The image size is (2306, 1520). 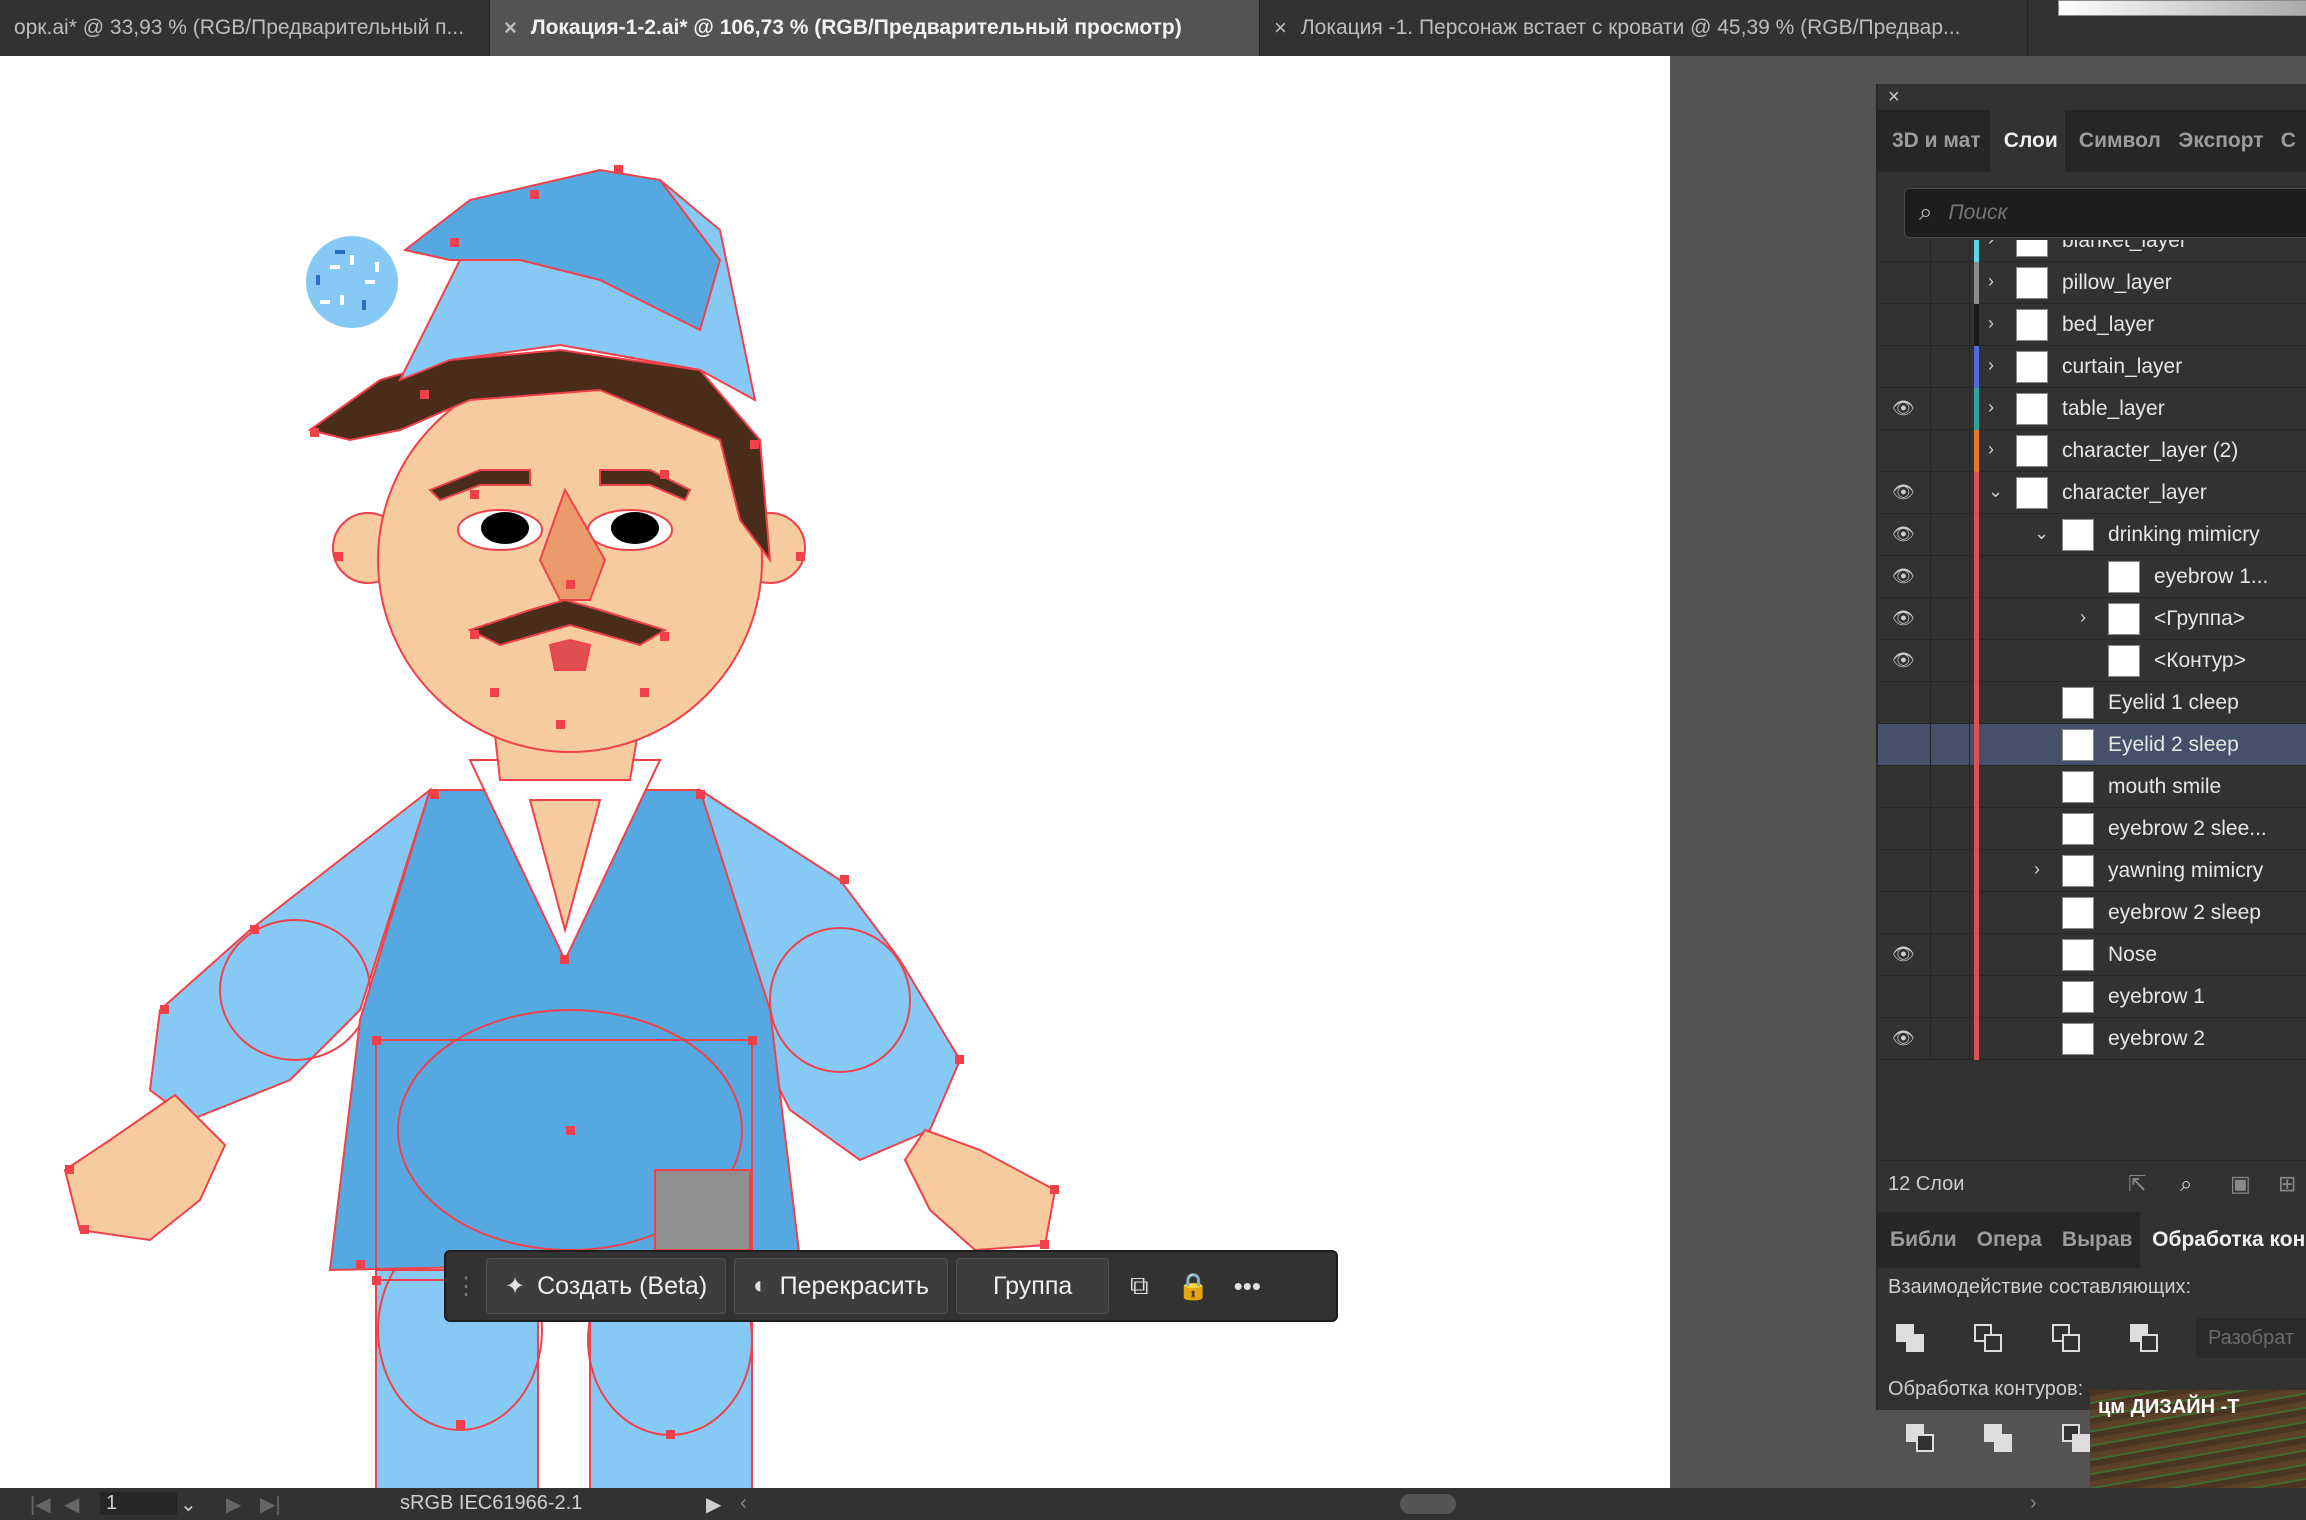 What do you see at coordinates (2092, 535) in the screenshot?
I see `layer-row: 👁 ⌄ drinking mimicry` at bounding box center [2092, 535].